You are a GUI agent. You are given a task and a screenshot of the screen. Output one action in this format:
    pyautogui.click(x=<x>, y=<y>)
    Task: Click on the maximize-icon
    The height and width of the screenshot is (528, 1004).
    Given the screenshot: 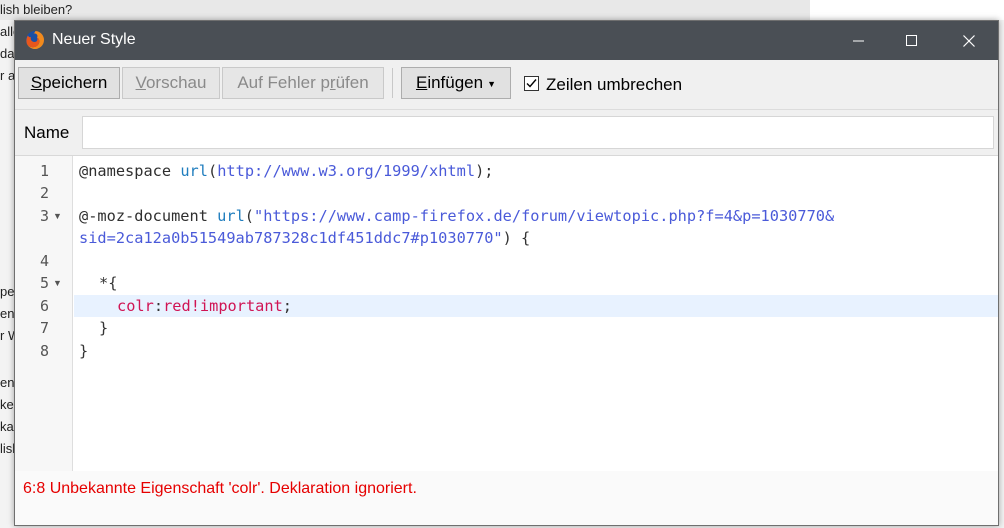 What is the action you would take?
    pyautogui.click(x=911, y=40)
    